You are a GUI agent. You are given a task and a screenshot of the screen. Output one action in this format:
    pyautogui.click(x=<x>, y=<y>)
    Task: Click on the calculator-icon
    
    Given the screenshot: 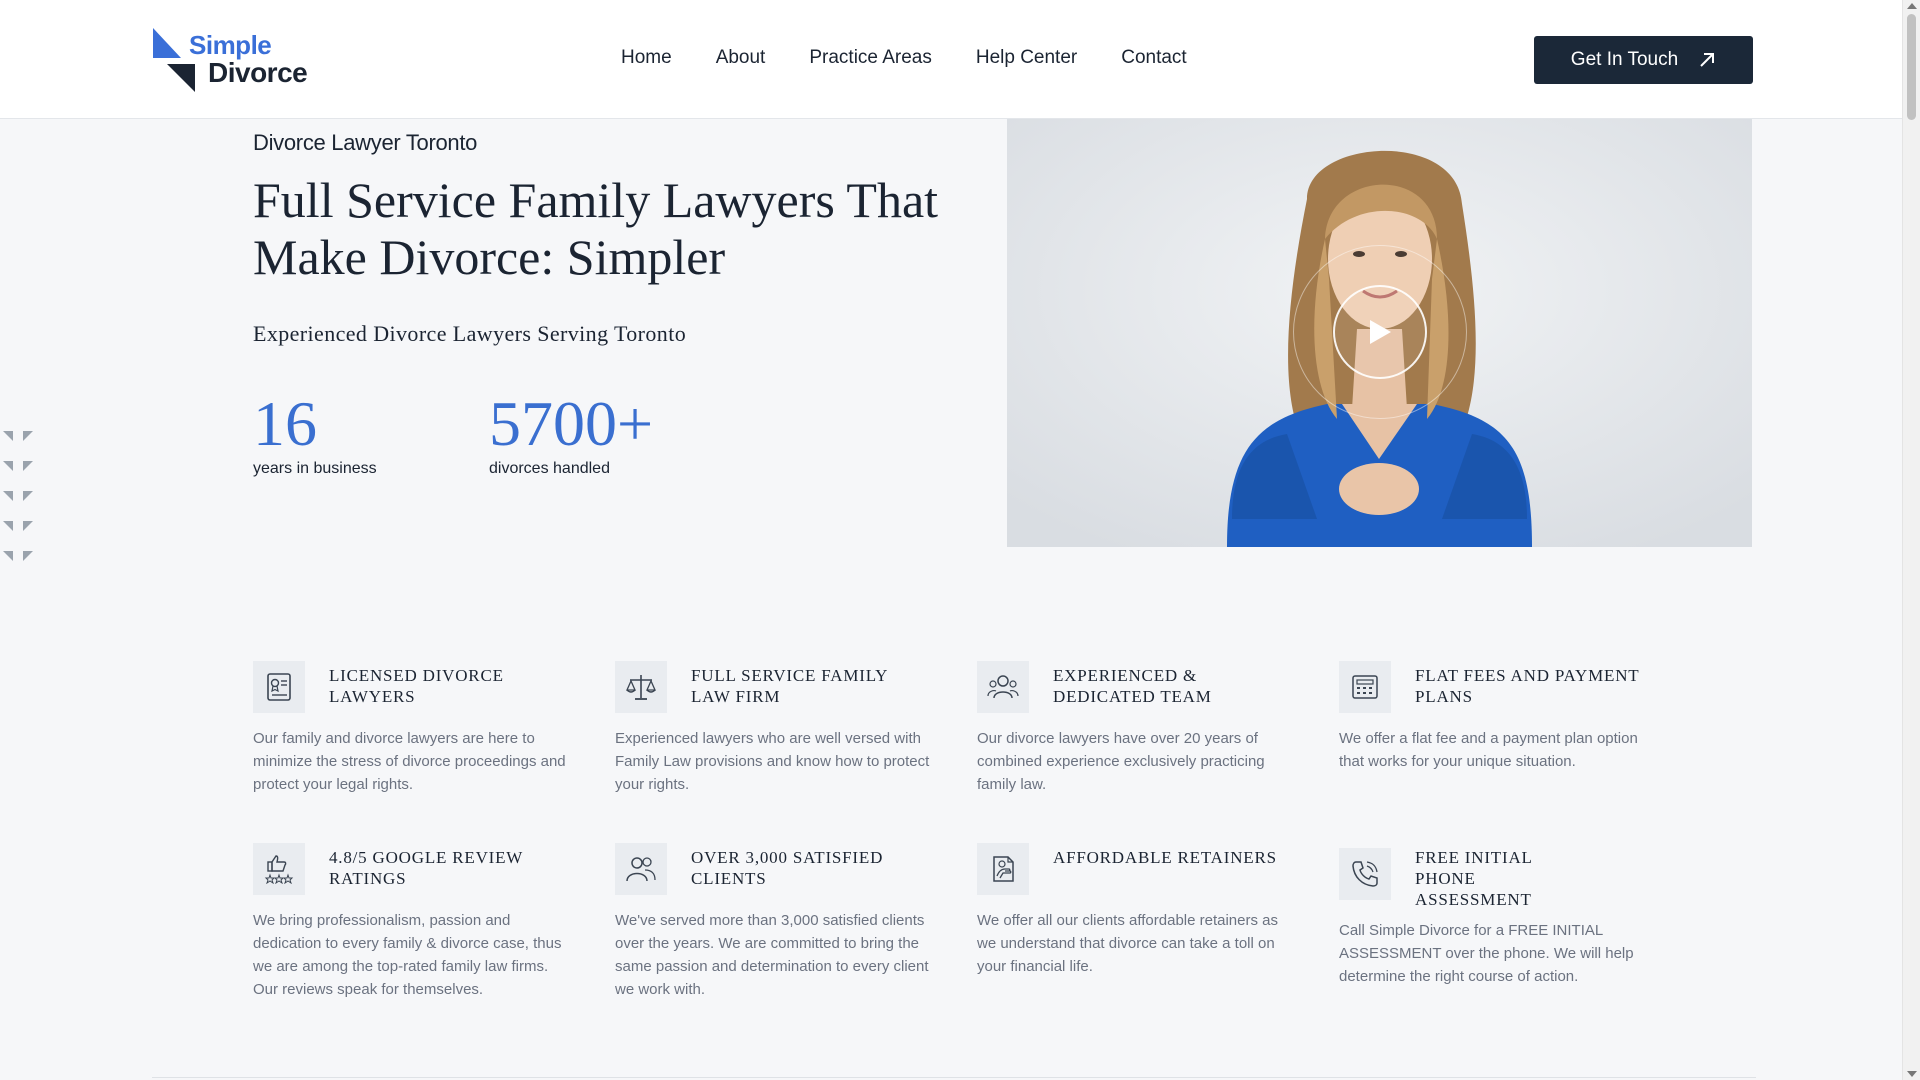 What is the action you would take?
    pyautogui.click(x=1365, y=687)
    